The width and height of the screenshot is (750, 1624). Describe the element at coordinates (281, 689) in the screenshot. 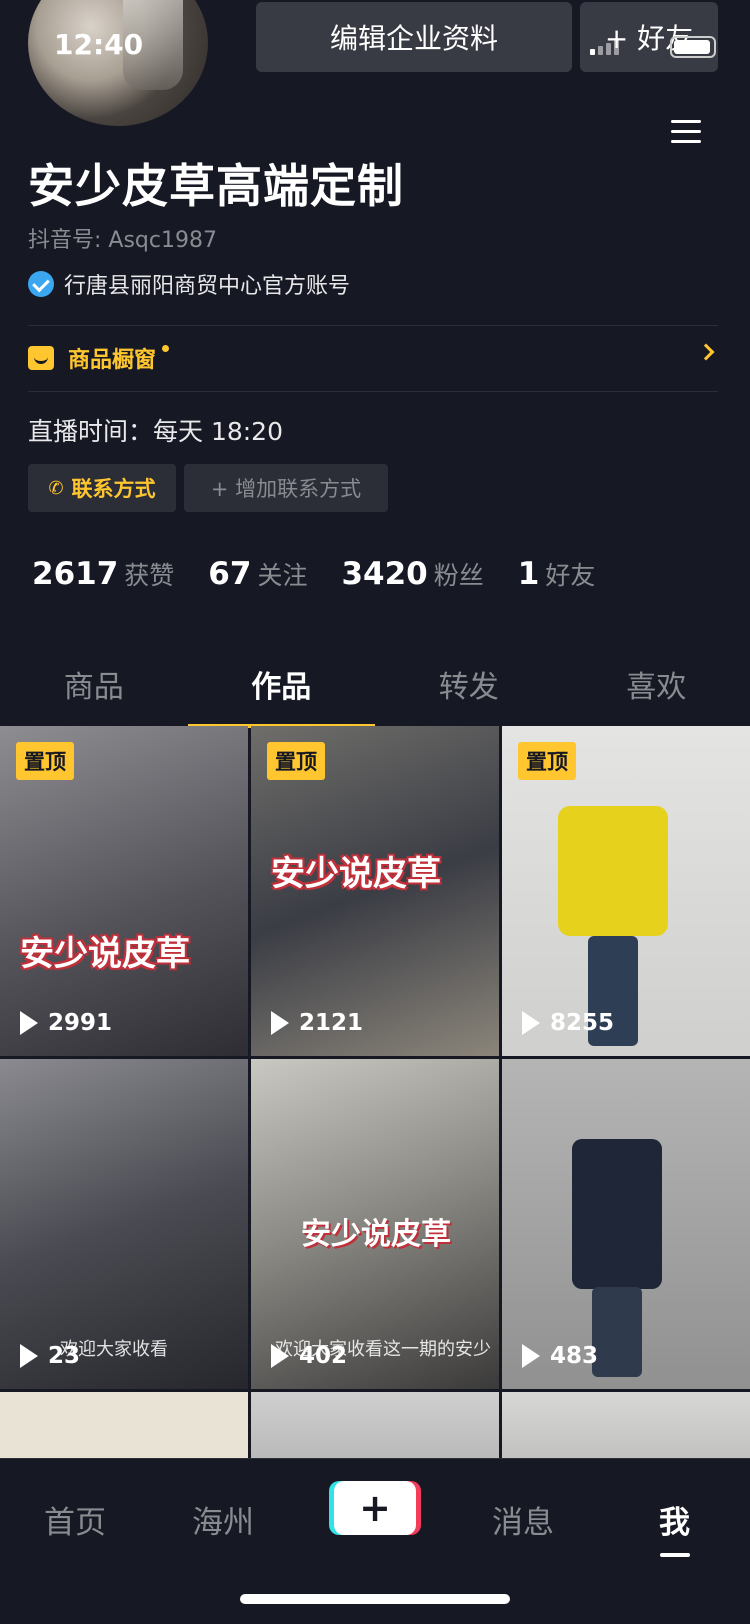

I see `tab-works: 作品` at that location.